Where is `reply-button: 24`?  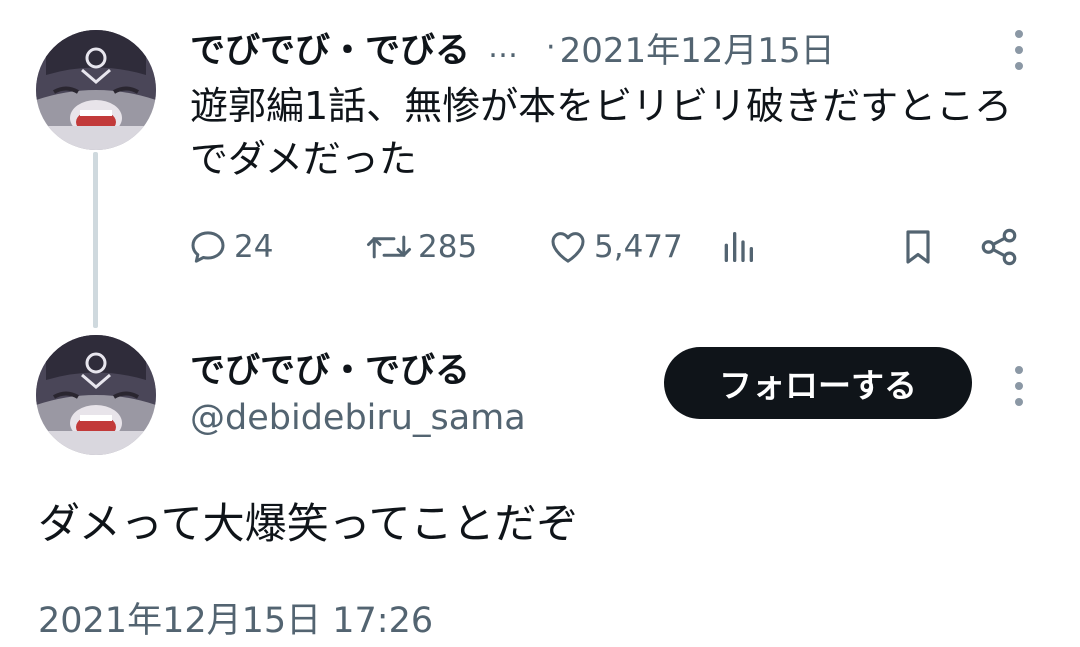
reply-button: 24 is located at coordinates (230, 247).